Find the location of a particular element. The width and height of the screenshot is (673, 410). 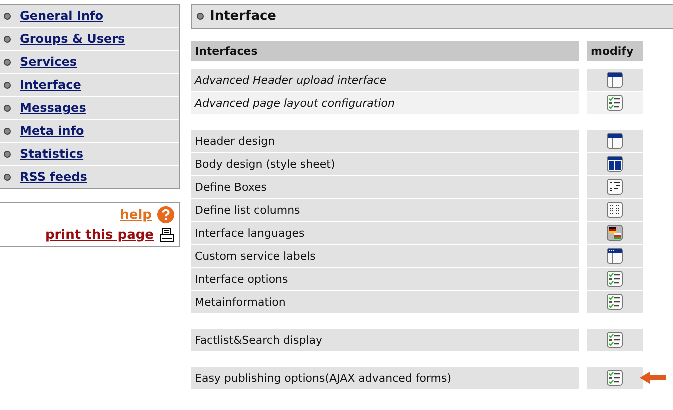

body-layout-icon is located at coordinates (615, 164).